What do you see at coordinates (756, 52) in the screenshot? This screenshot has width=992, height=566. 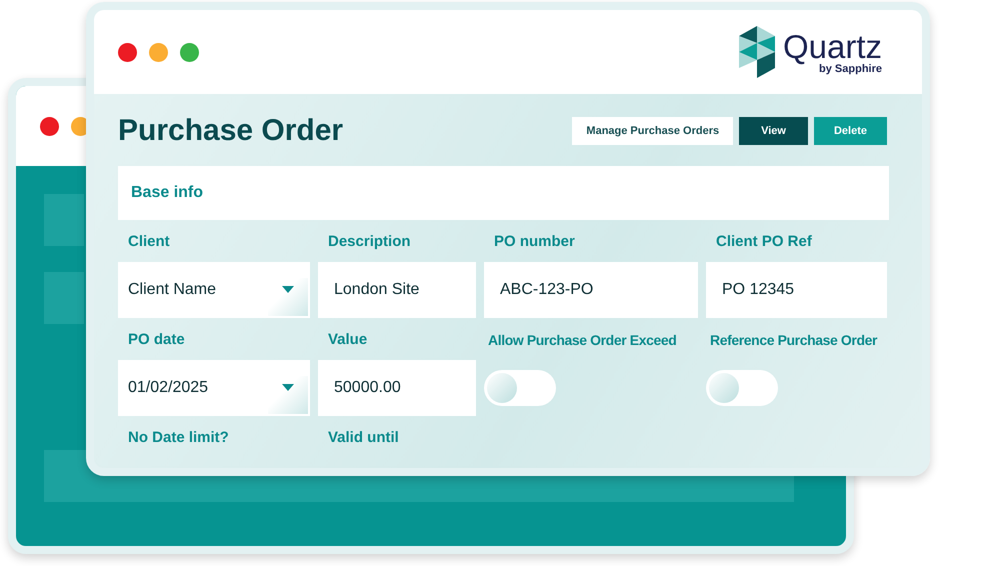 I see `logo-icon` at bounding box center [756, 52].